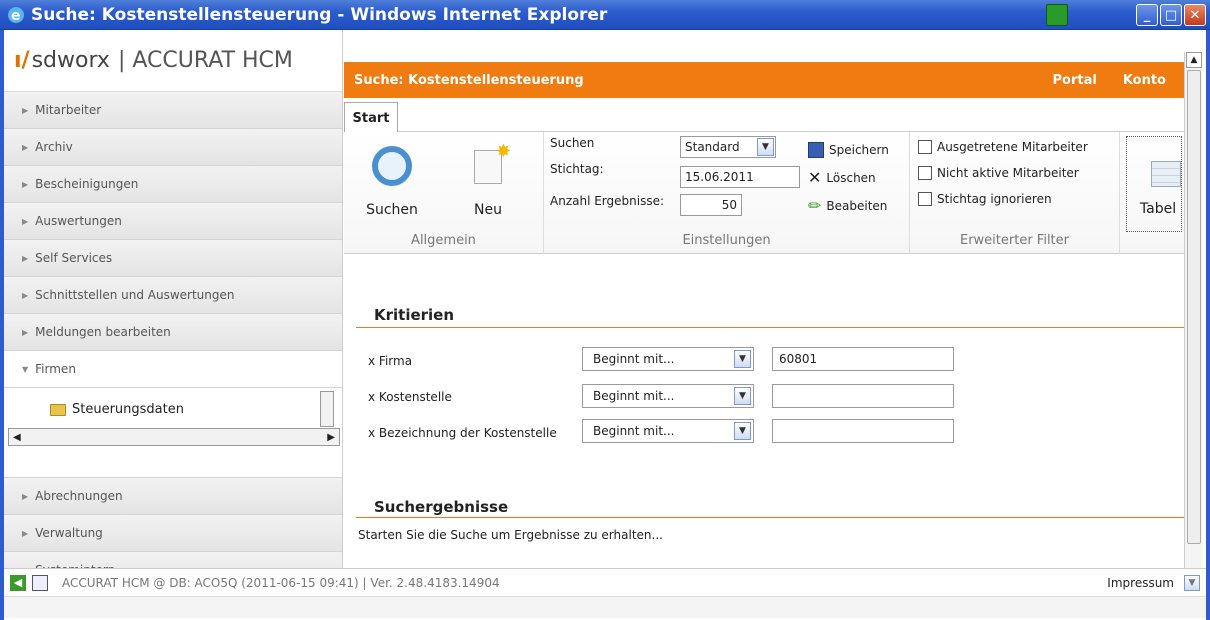 The height and width of the screenshot is (620, 1210). I want to click on delete-label: Löschen, so click(851, 177).